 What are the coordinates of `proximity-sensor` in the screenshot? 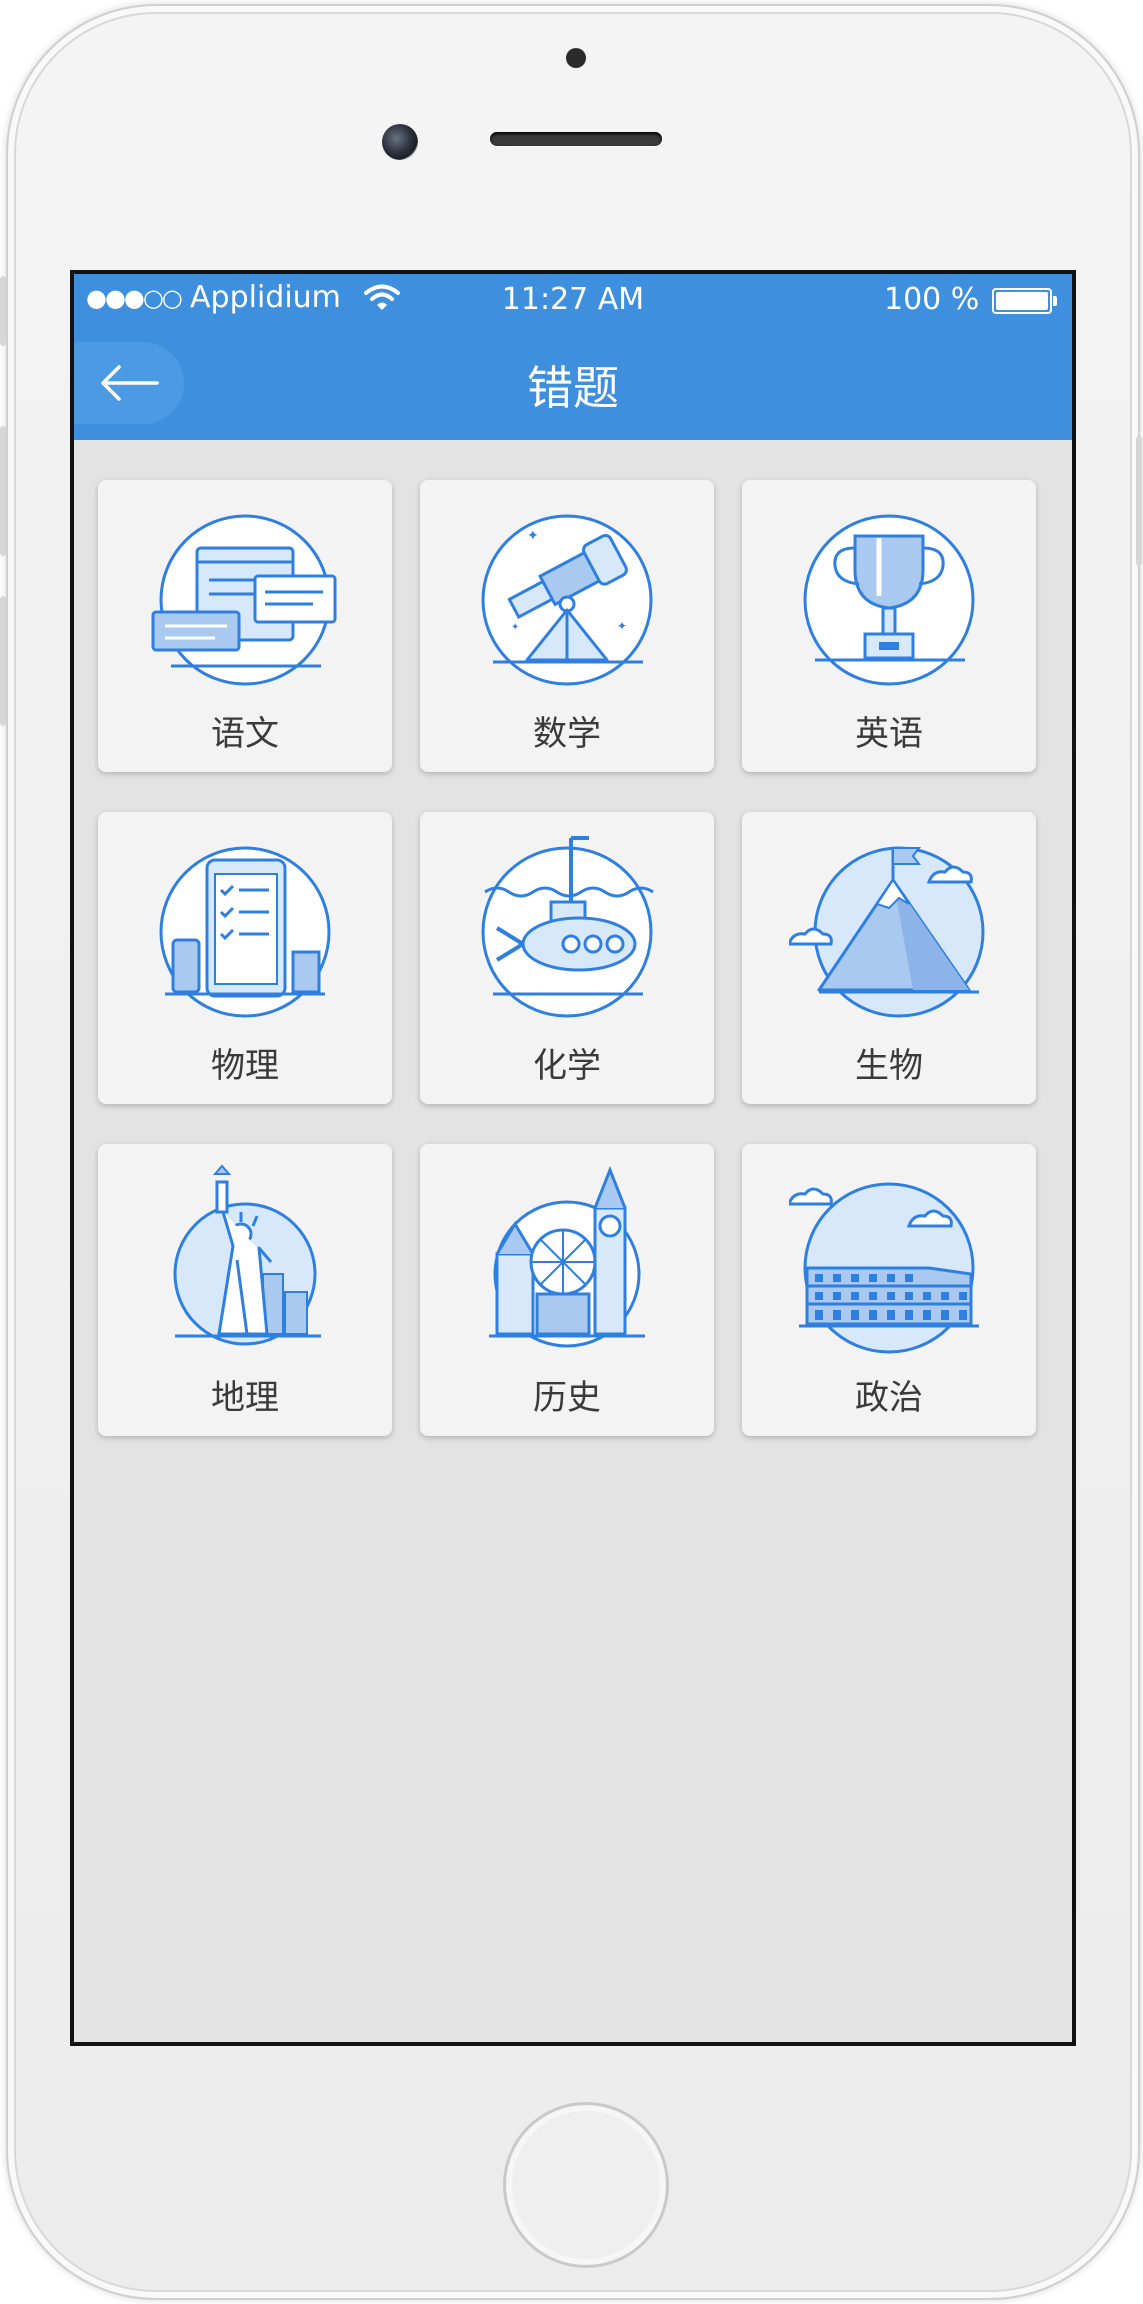 It's located at (576, 58).